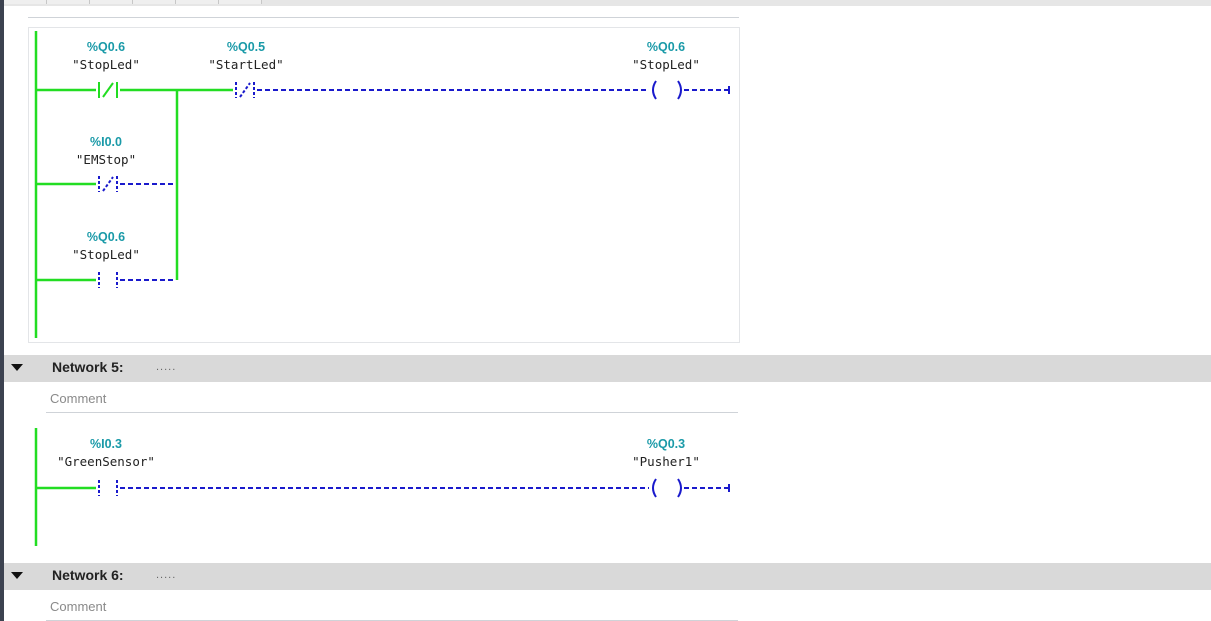 This screenshot has width=1211, height=621. What do you see at coordinates (392, 608) in the screenshot?
I see `network-6-comment-field: Comment` at bounding box center [392, 608].